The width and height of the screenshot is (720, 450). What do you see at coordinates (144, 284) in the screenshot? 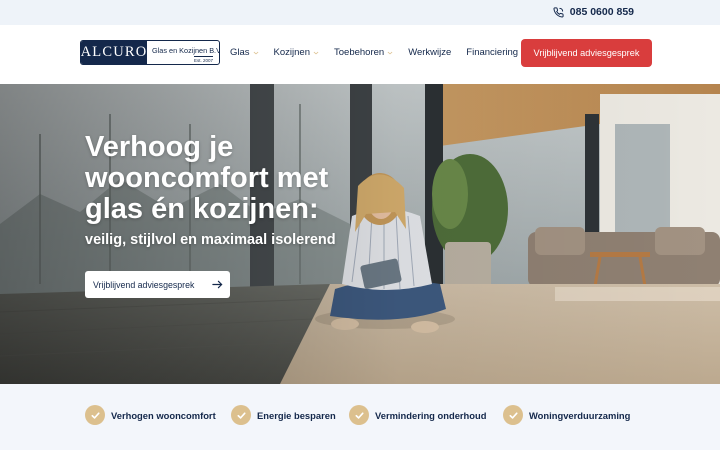
I see `hero-cta-label: Vrijblijvend adviesgesprek` at bounding box center [144, 284].